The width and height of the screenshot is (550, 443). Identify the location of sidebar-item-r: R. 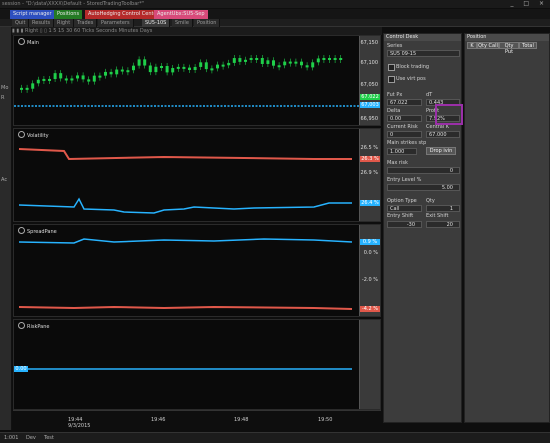
(2, 98).